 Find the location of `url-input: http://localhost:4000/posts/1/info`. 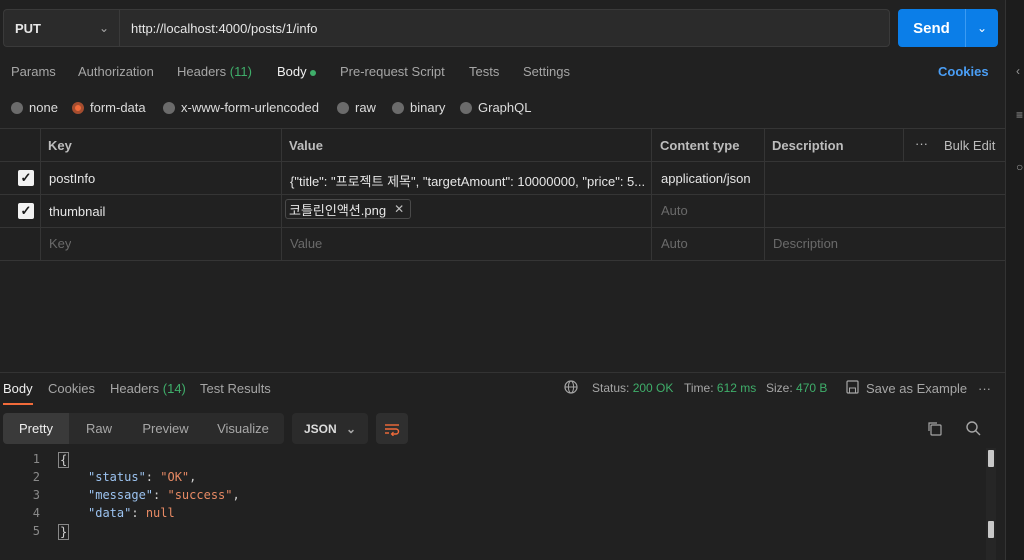

url-input: http://localhost:4000/posts/1/info is located at coordinates (504, 28).